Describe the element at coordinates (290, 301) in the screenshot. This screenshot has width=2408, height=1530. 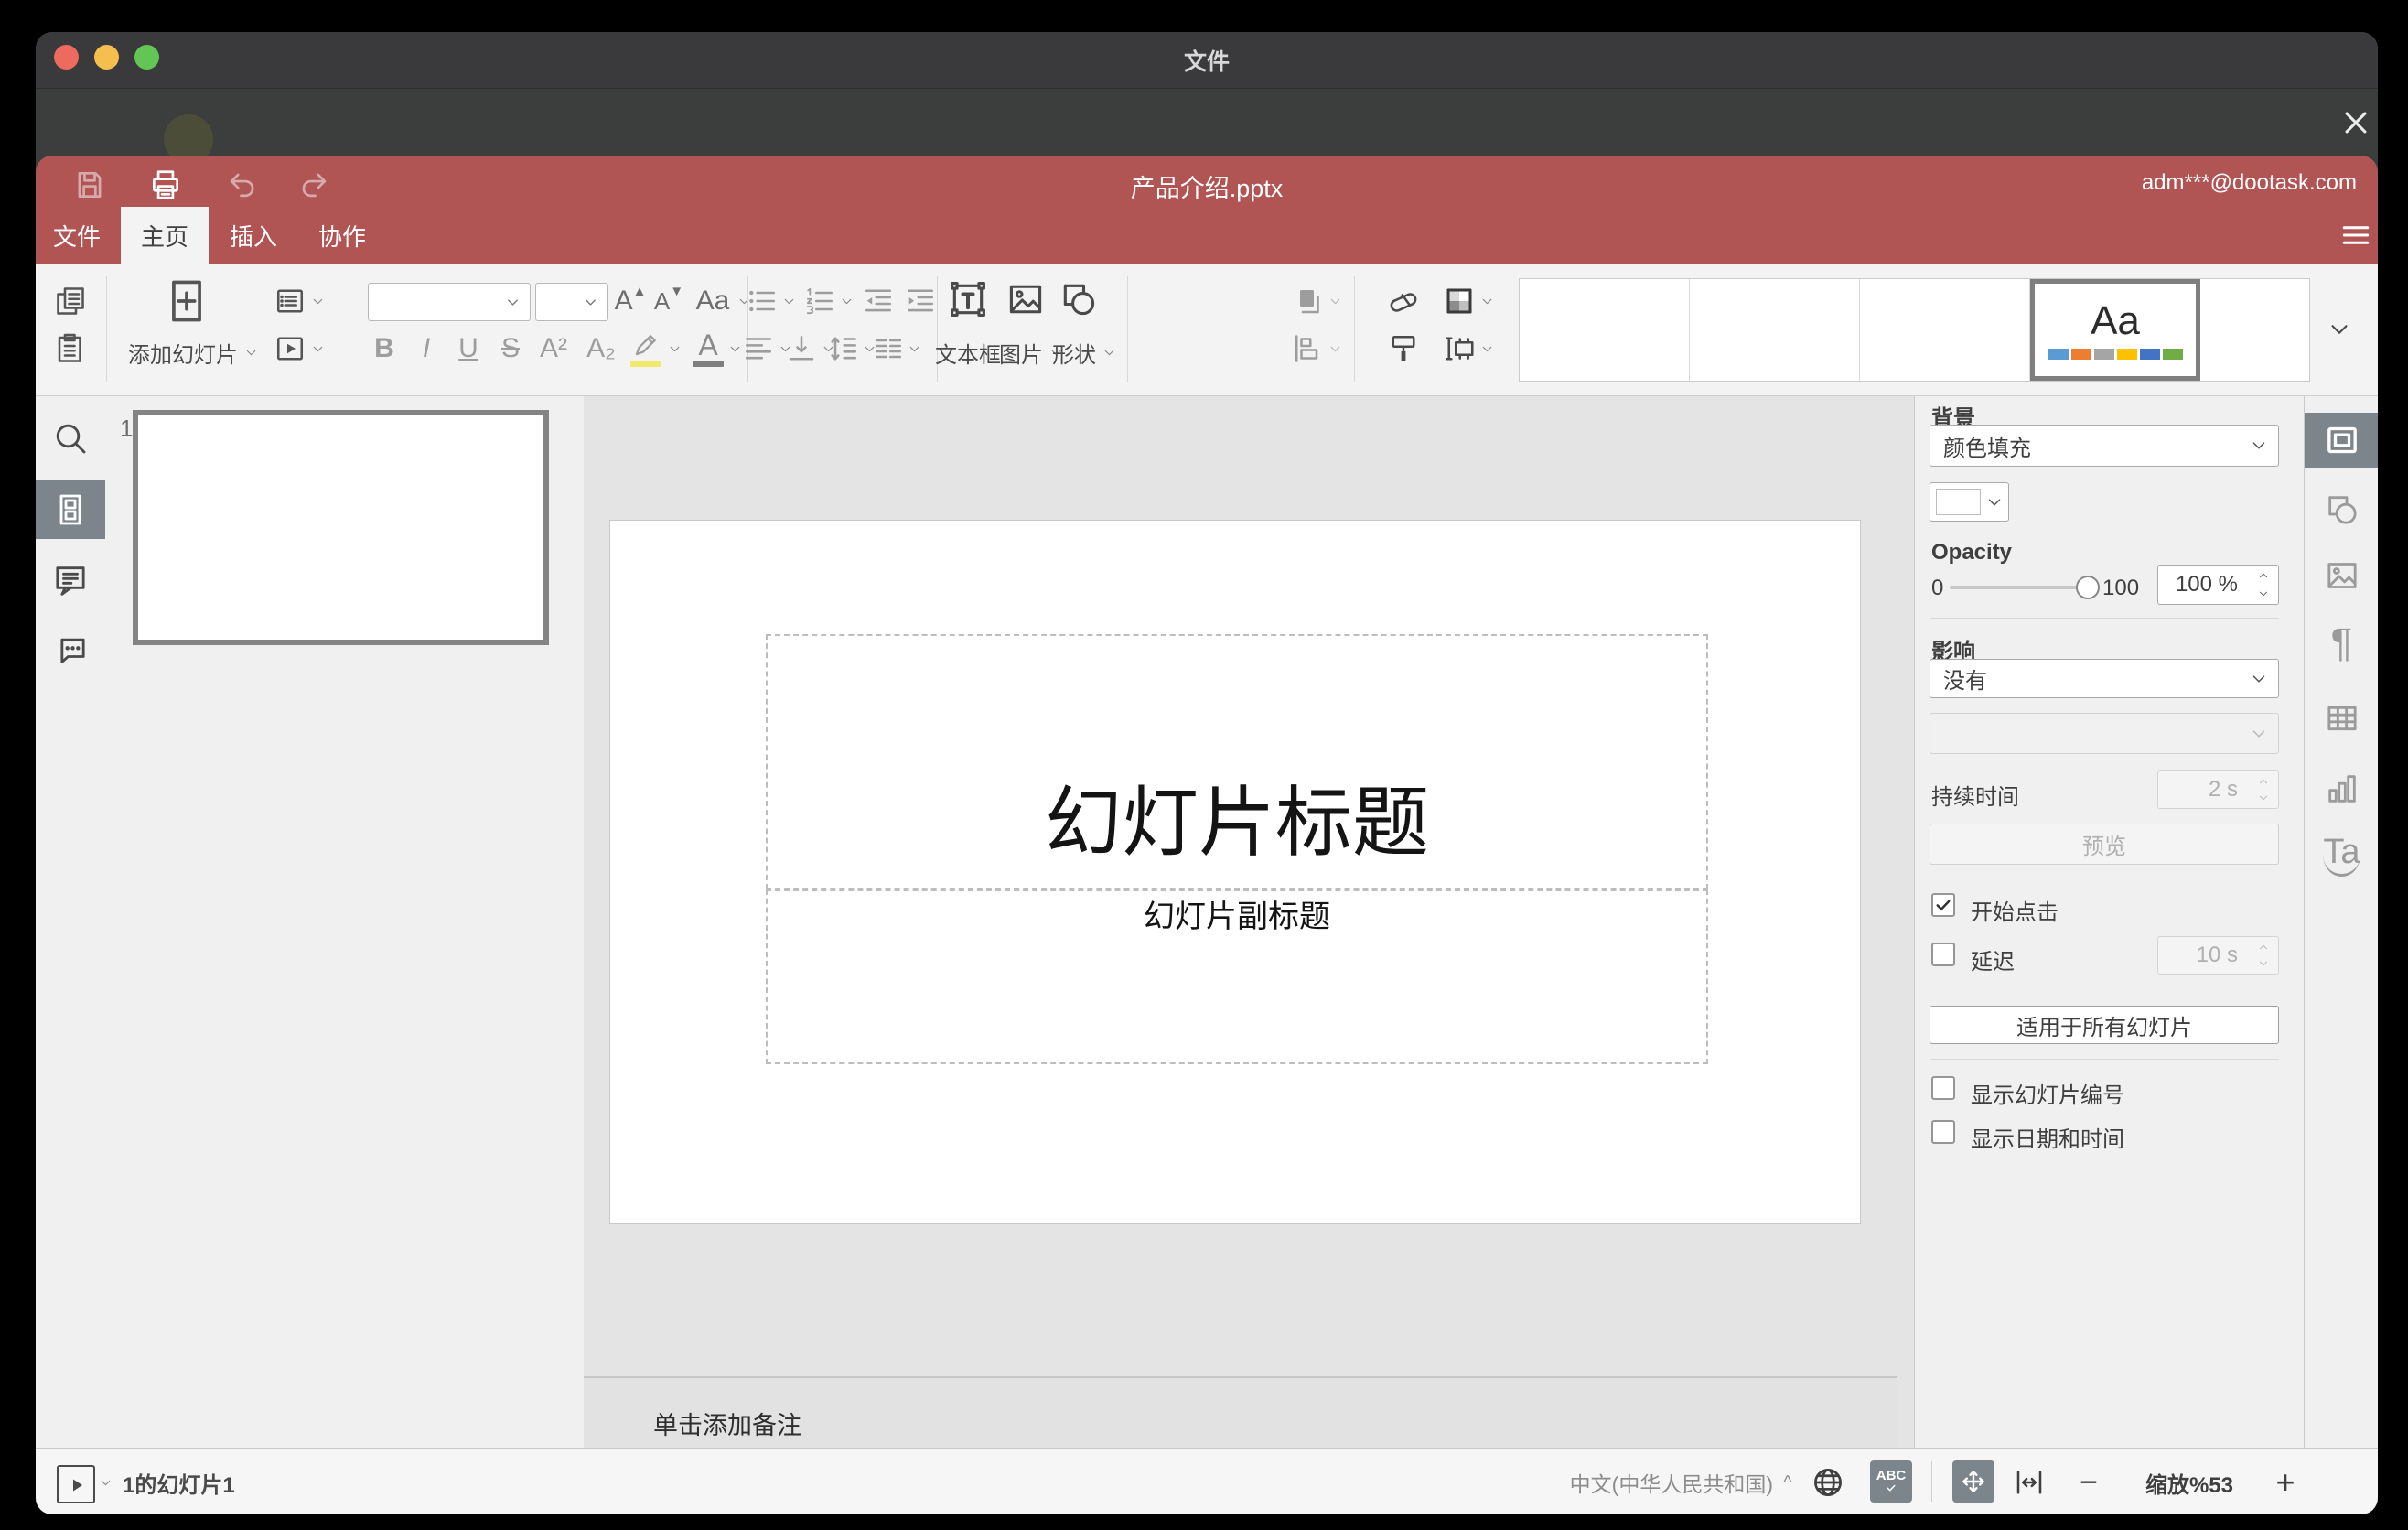
I see `slide-layout-icon` at that location.